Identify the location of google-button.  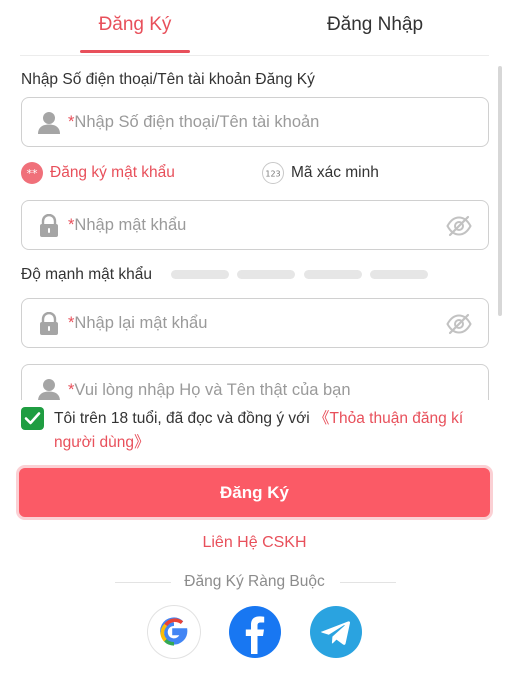
(174, 632).